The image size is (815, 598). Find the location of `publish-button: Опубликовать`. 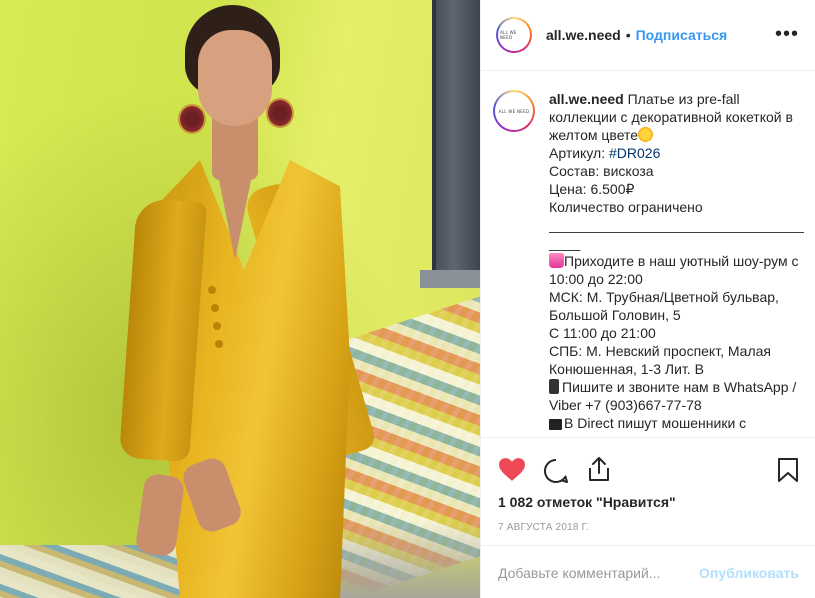

publish-button: Опубликовать is located at coordinates (749, 573).